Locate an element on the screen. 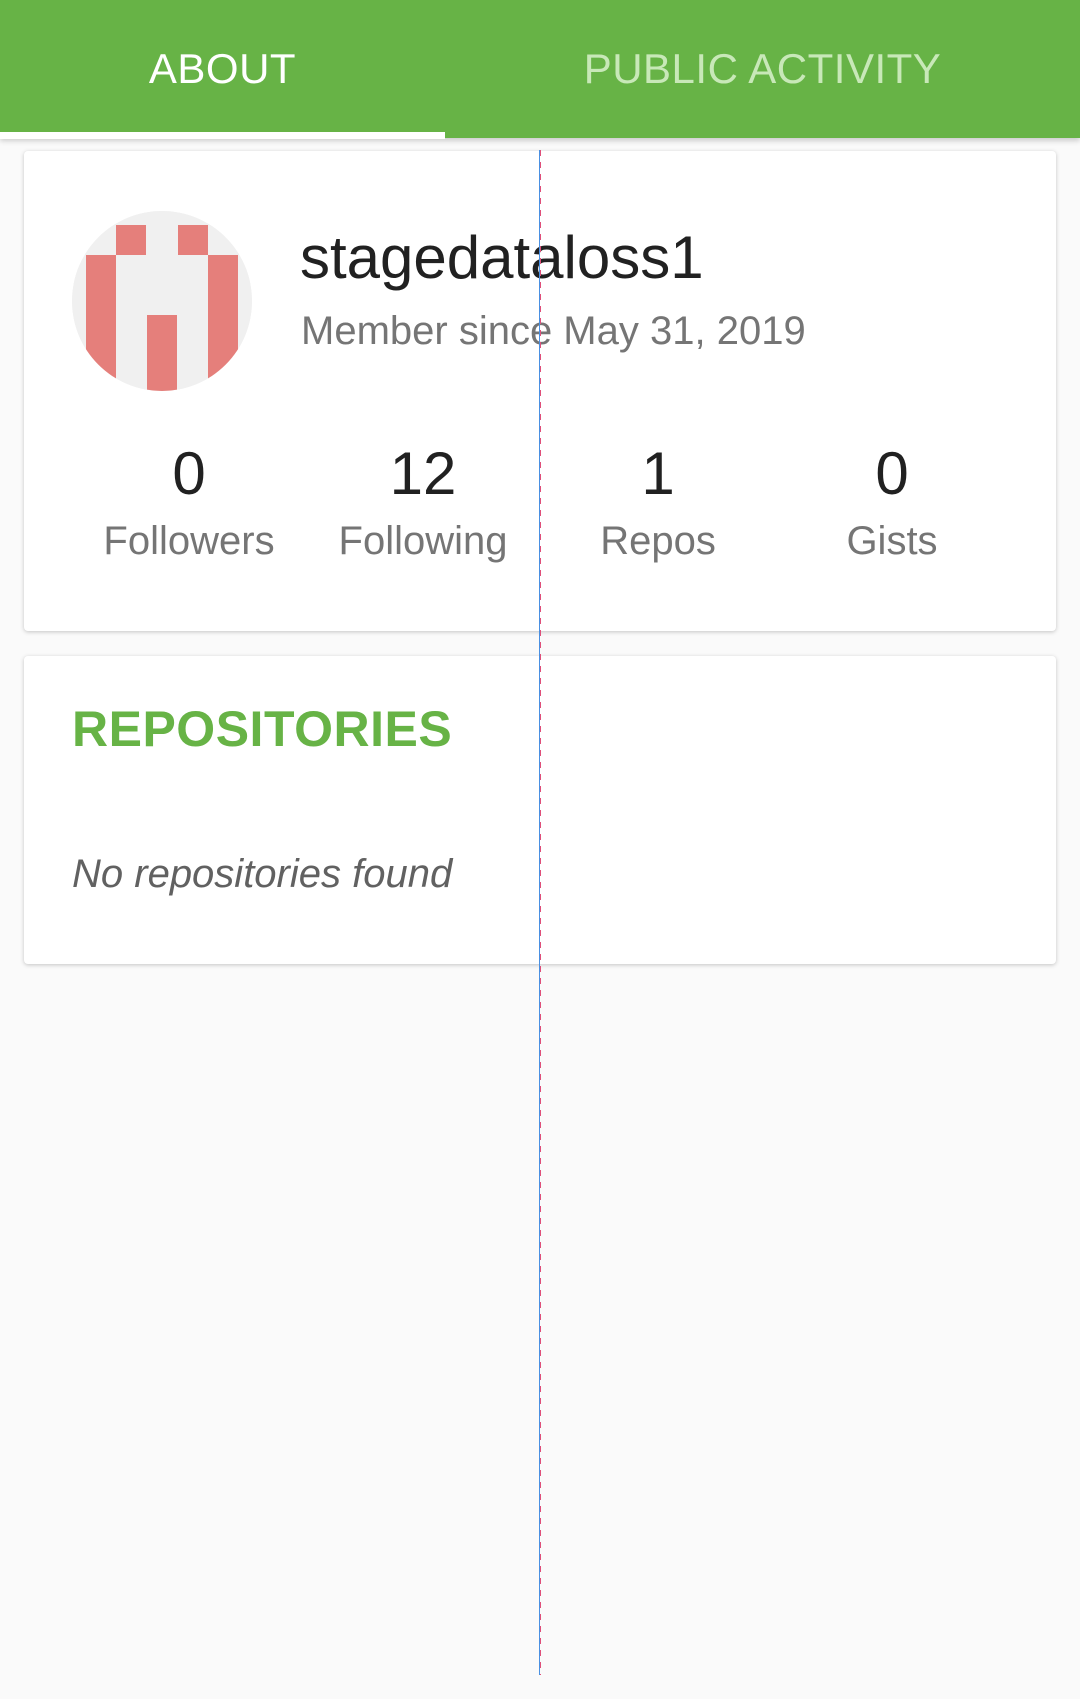 This screenshot has height=1699, width=1080. repos-label: Repos is located at coordinates (658, 541).